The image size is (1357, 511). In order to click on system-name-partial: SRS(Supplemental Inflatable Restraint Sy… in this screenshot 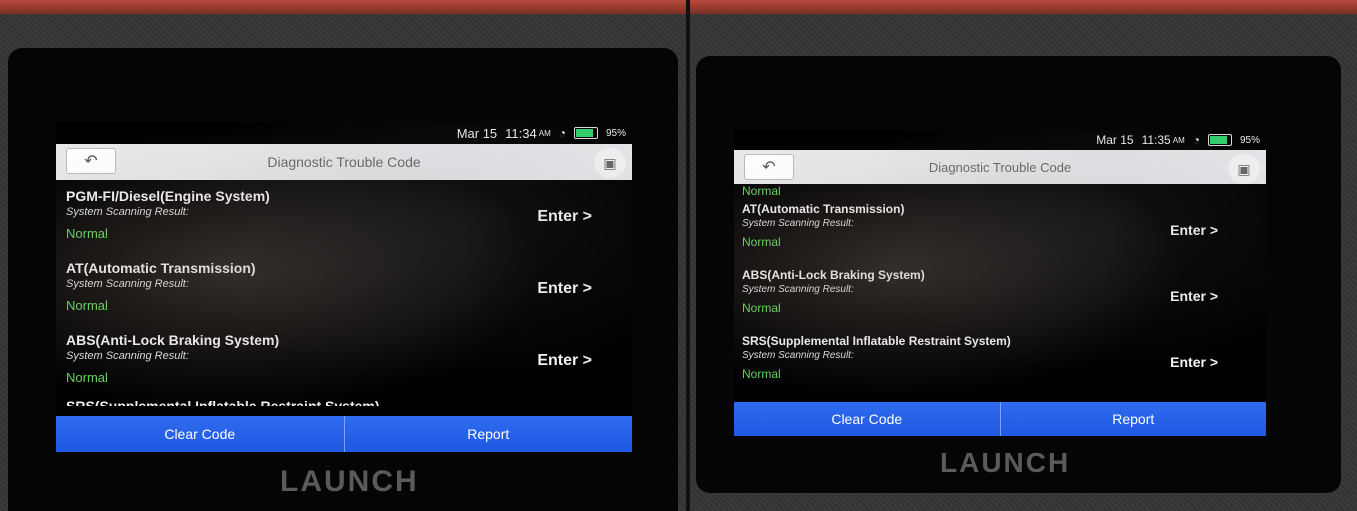, I will do `click(223, 402)`.